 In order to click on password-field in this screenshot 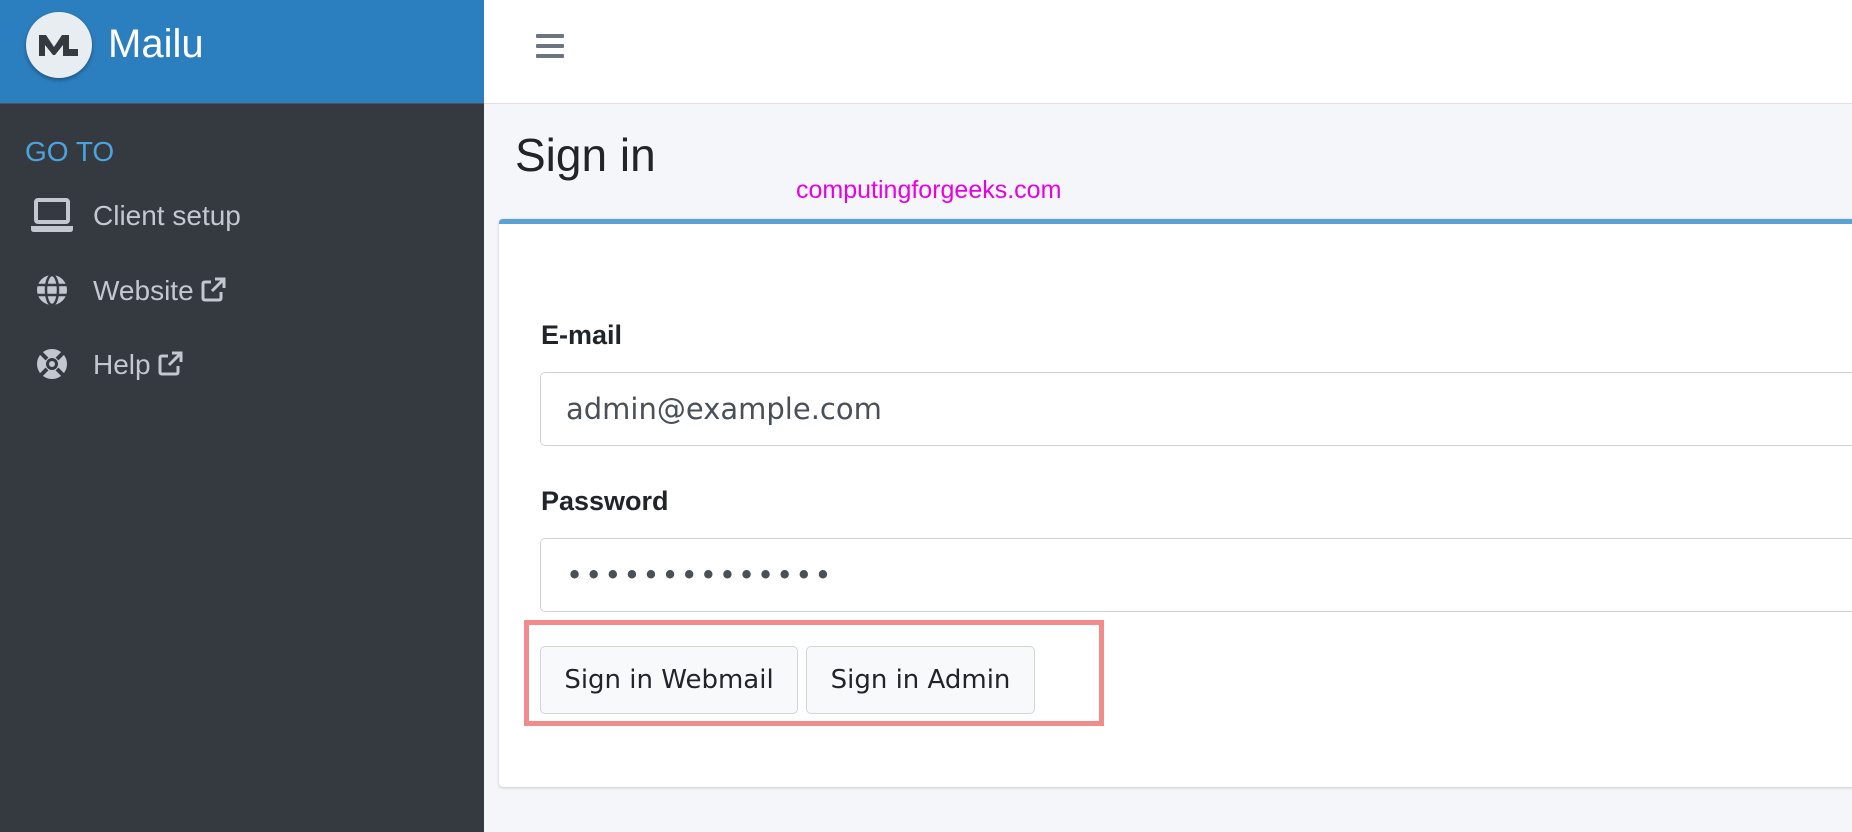, I will do `click(1196, 575)`.